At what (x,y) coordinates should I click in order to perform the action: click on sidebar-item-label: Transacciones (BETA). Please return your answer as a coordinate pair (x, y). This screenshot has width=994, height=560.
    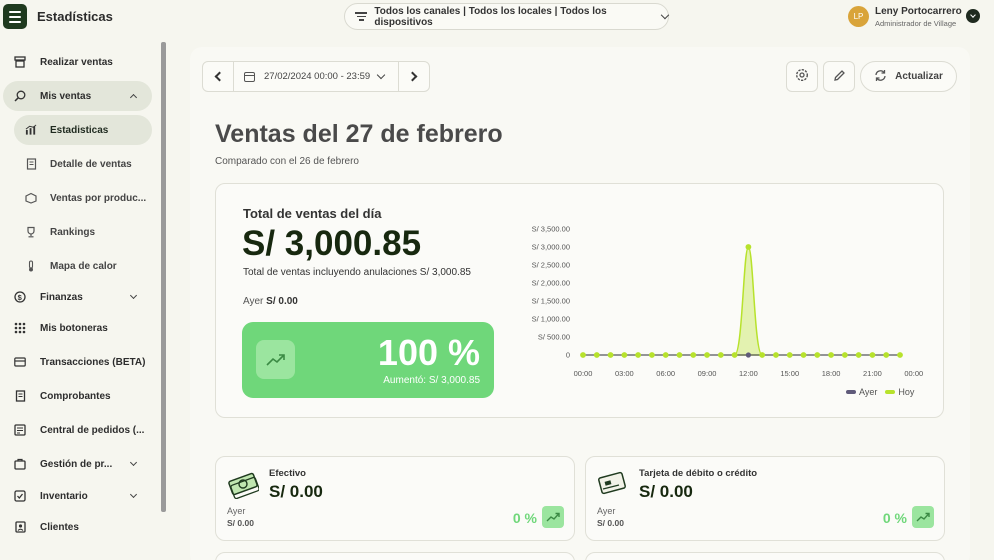
    Looking at the image, I should click on (93, 362).